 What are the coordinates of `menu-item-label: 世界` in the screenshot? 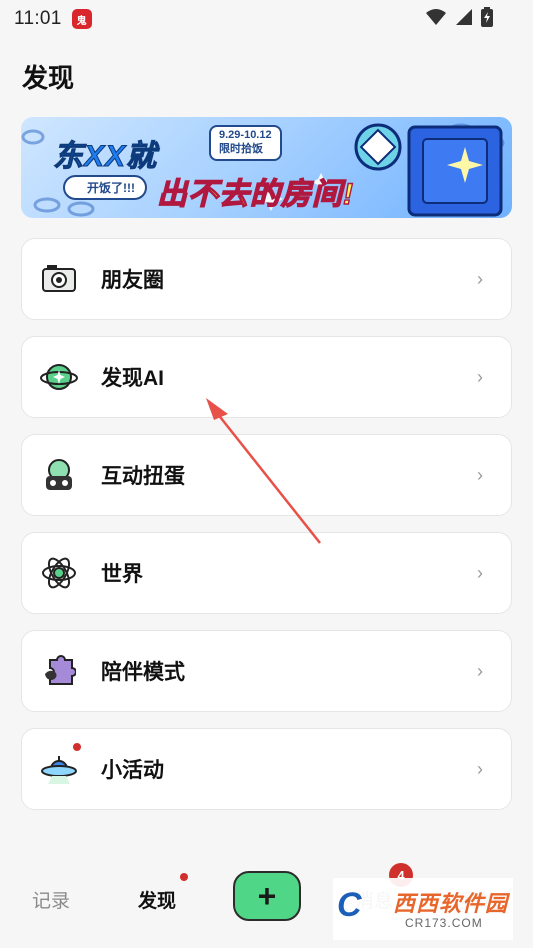 It's located at (122, 574).